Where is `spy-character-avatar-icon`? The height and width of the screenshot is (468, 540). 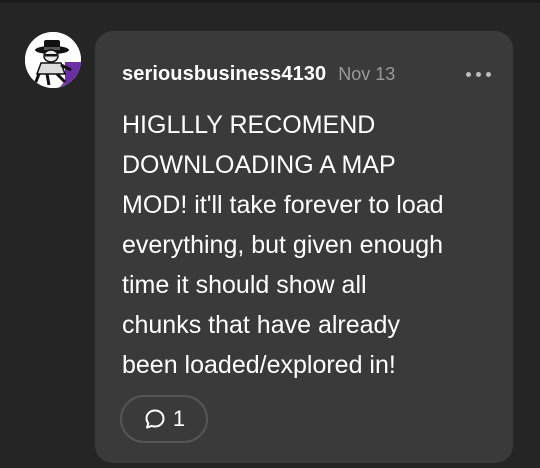
spy-character-avatar-icon is located at coordinates (53, 60).